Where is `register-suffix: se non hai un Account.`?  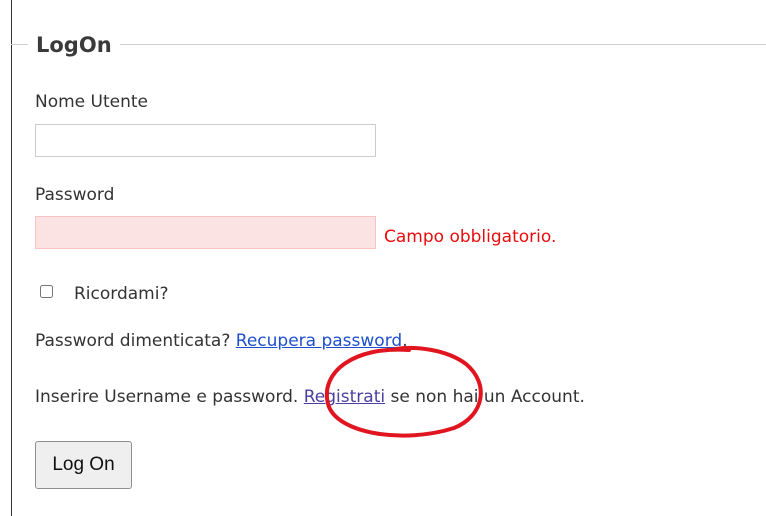 register-suffix: se non hai un Account. is located at coordinates (485, 397).